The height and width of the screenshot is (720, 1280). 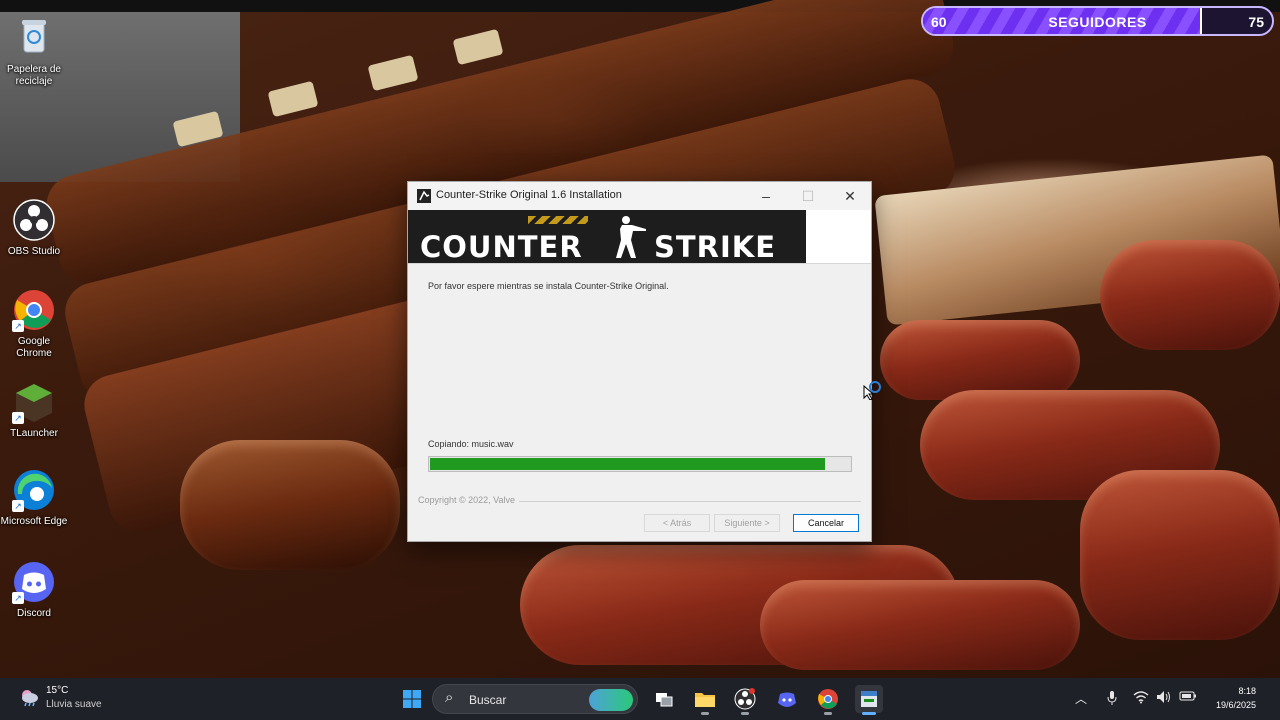 I want to click on edge-icon: ↗, so click(x=34, y=490).